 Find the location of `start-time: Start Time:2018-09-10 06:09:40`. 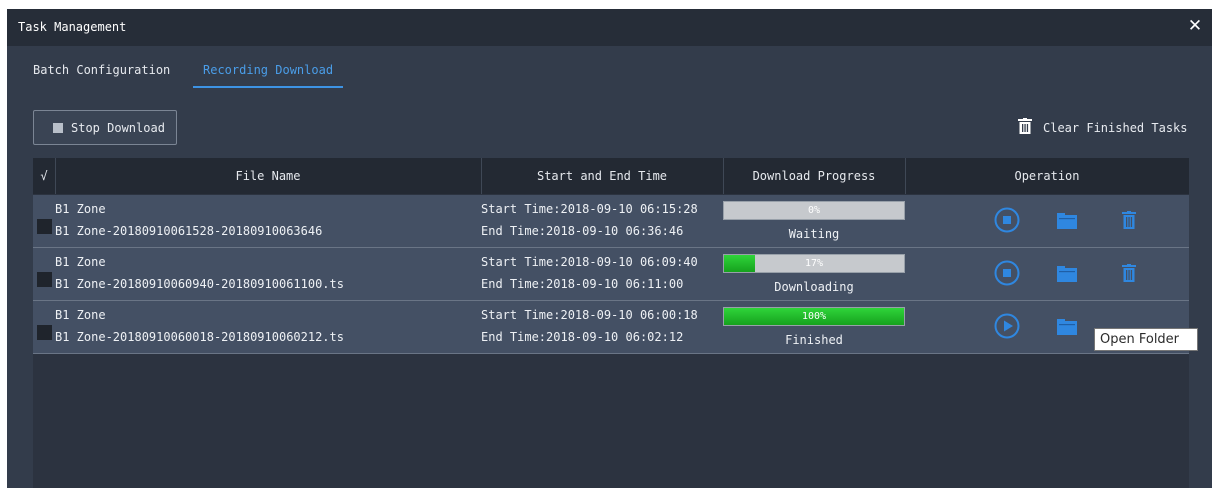

start-time: Start Time:2018-09-10 06:09:40 is located at coordinates (589, 262).